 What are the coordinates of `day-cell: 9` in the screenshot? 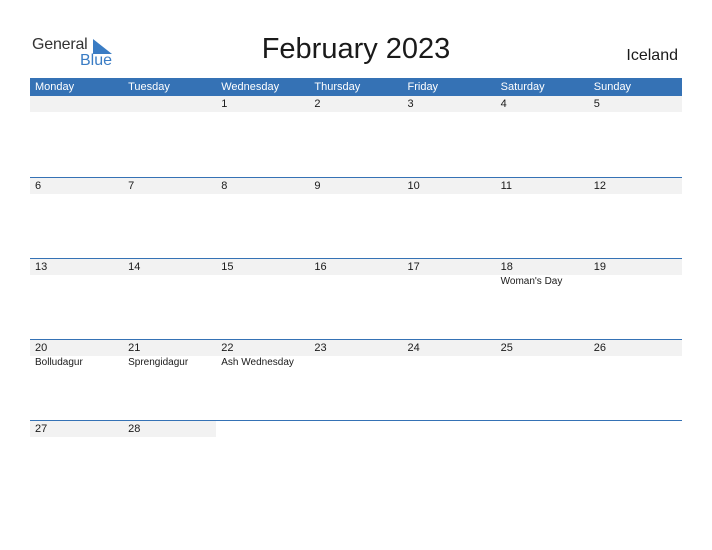 It's located at (355, 186).